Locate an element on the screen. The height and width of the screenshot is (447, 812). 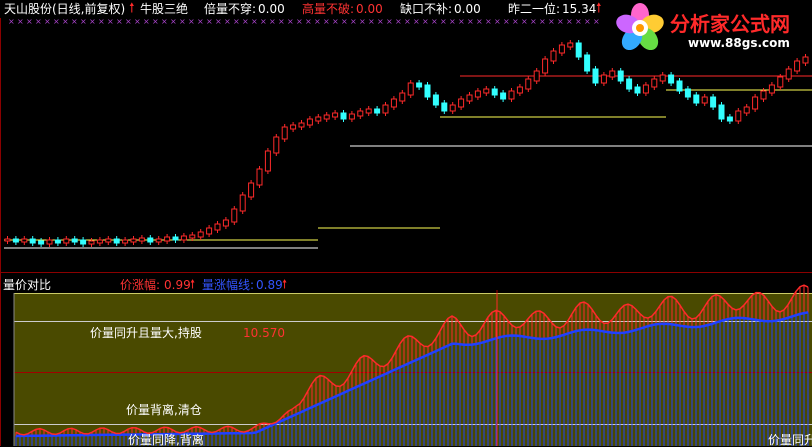
logo-url: www.88gs.com is located at coordinates (739, 43).